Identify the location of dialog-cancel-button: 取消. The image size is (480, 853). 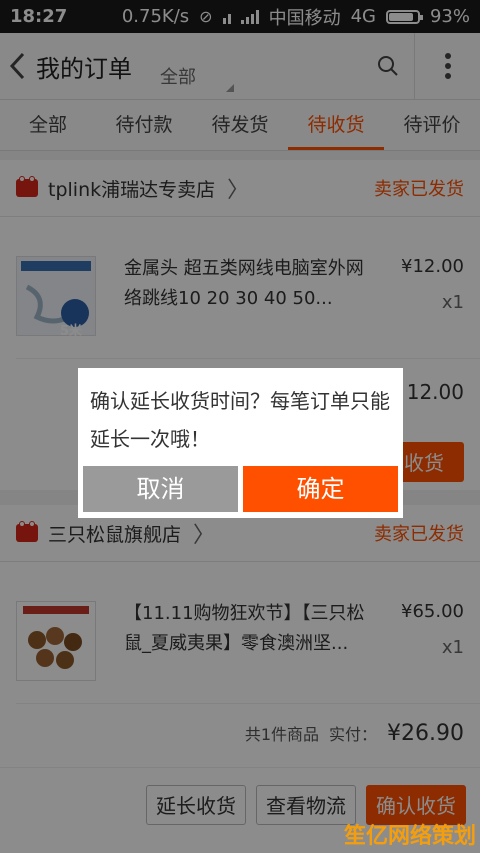
(160, 489).